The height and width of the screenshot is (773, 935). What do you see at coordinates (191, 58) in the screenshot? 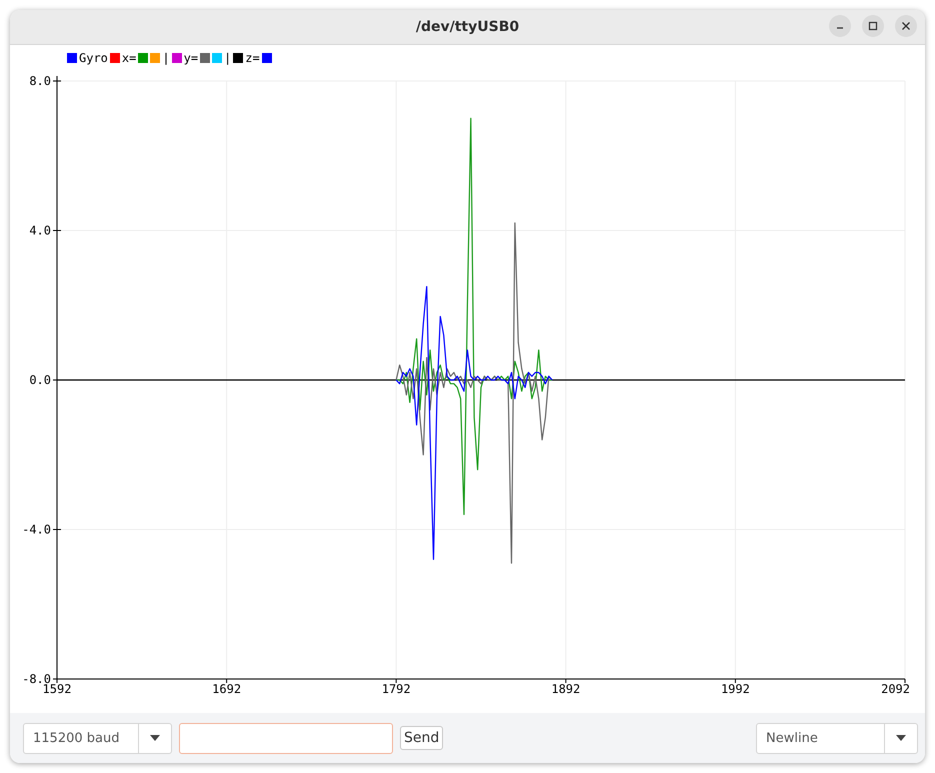
I see `legend-label: y=` at bounding box center [191, 58].